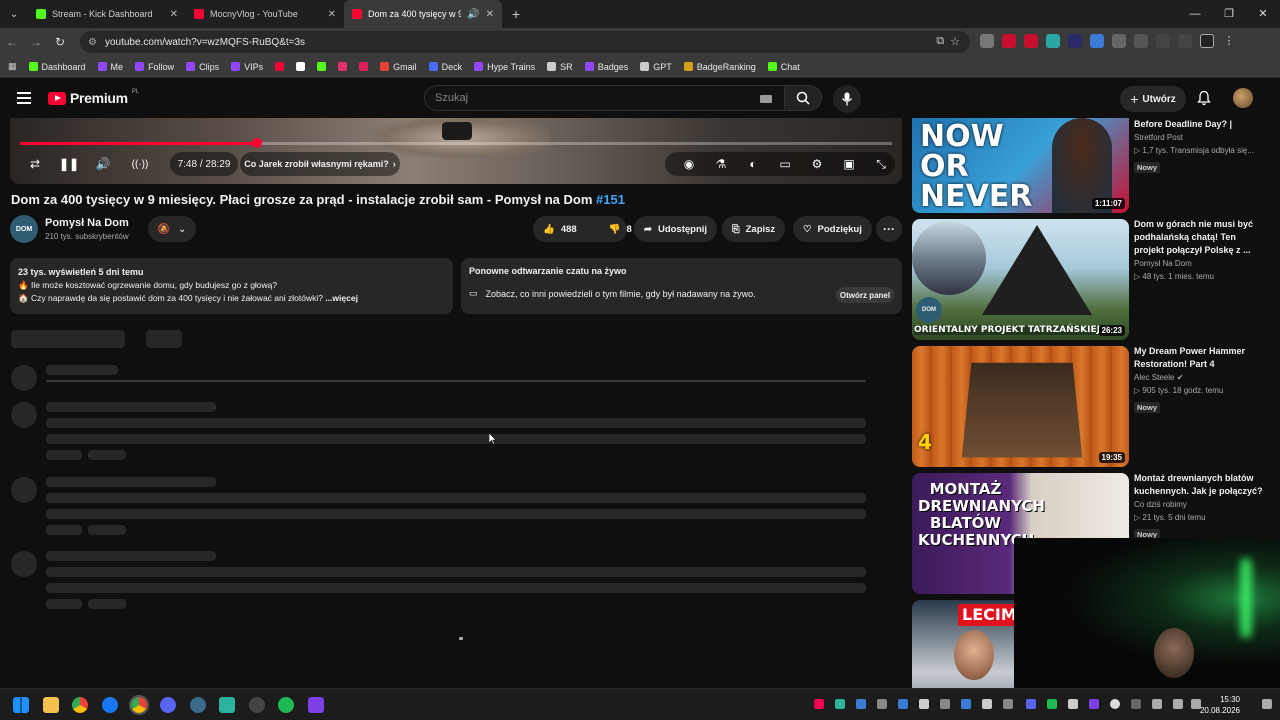  I want to click on app-grid-icon, so click(316, 705).